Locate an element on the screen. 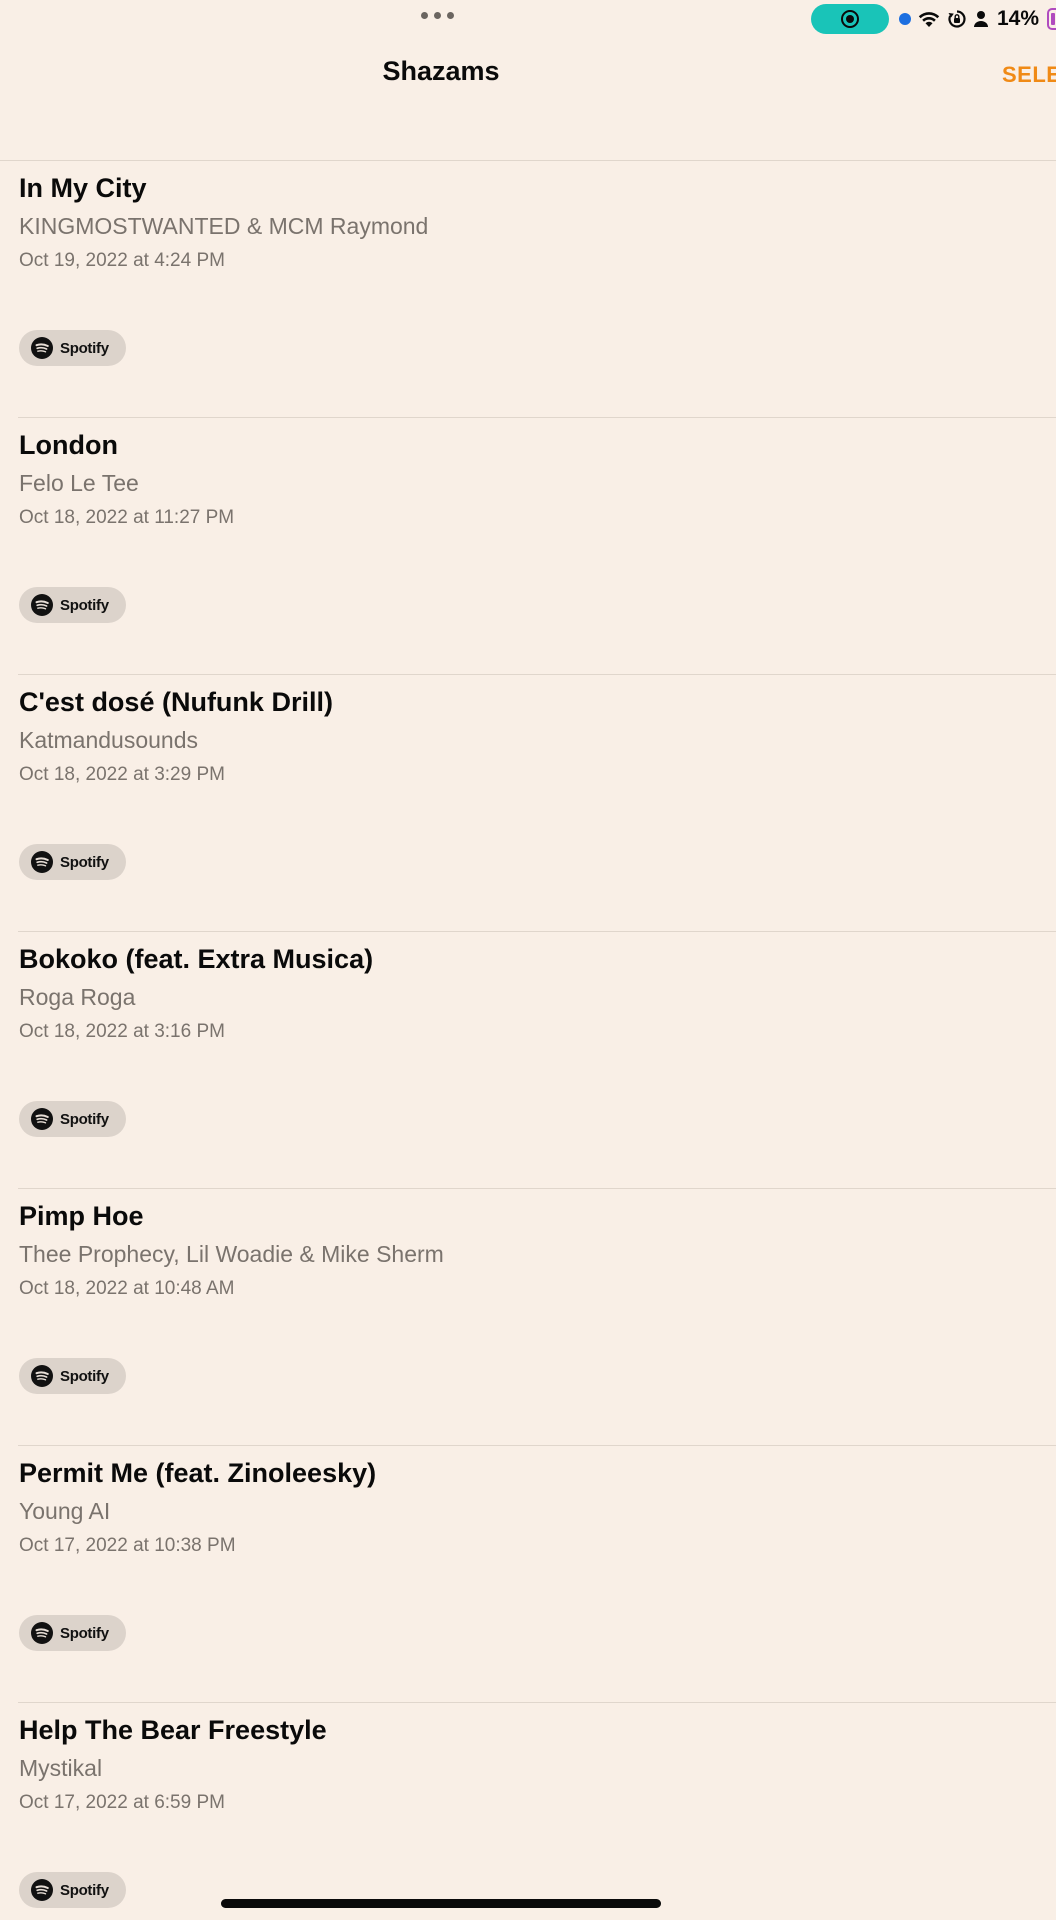  song-artist: Thee Prophecy, Lil Woadie & Mike Sherm is located at coordinates (231, 1254).